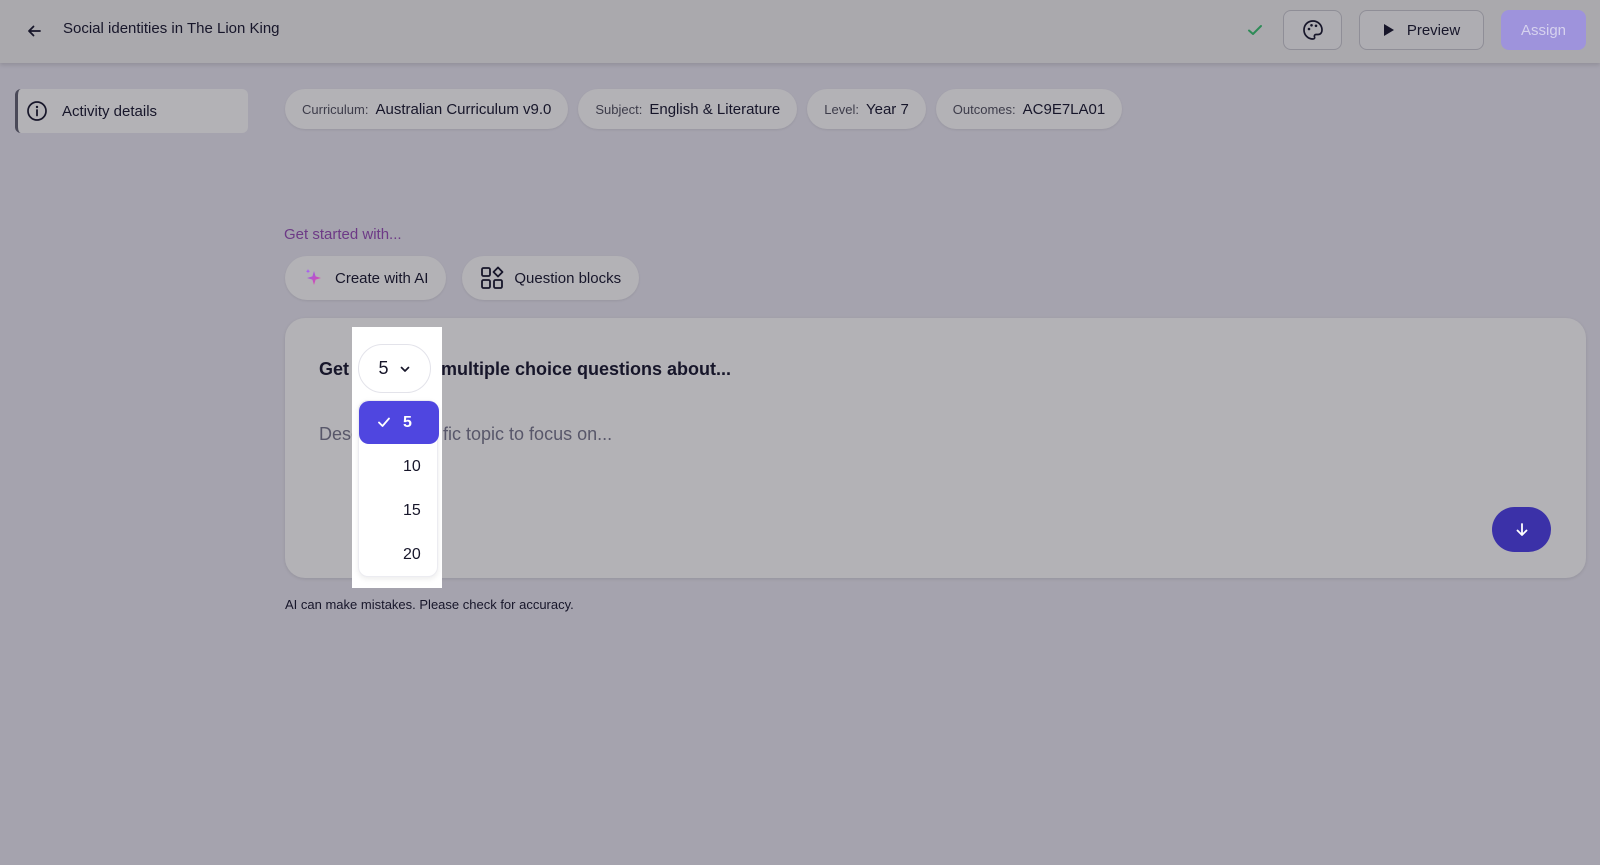  I want to click on chip-value: AC9E7LA01, so click(1064, 109).